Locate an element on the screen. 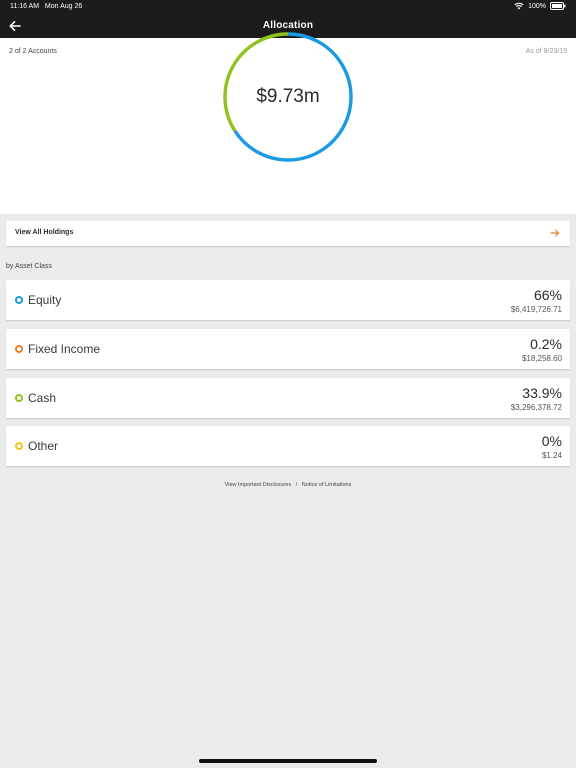 The height and width of the screenshot is (768, 576). asset-percent: 0.2% is located at coordinates (546, 344).